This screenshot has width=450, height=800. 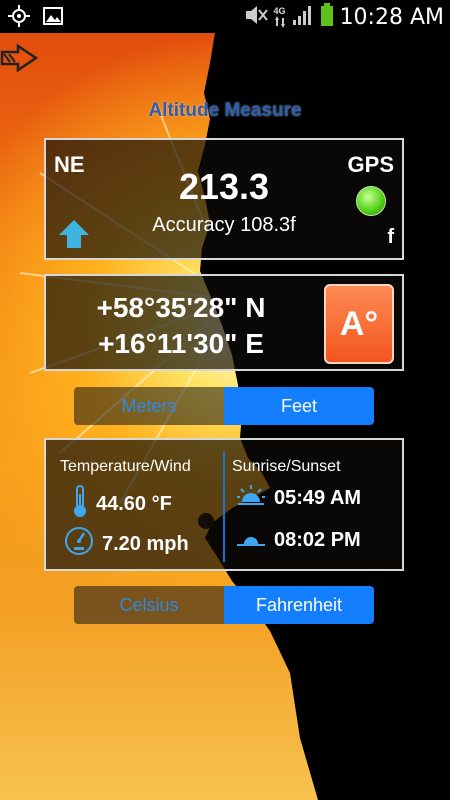 What do you see at coordinates (224, 186) in the screenshot?
I see `altitude-value: 213.3` at bounding box center [224, 186].